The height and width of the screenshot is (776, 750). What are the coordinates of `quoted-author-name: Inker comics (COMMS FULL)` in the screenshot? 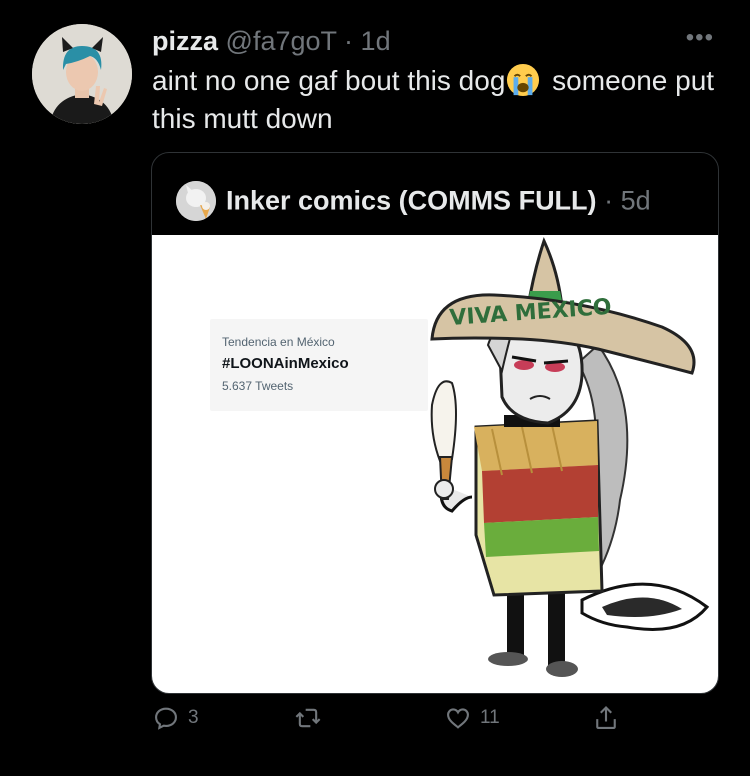 It's located at (411, 201).